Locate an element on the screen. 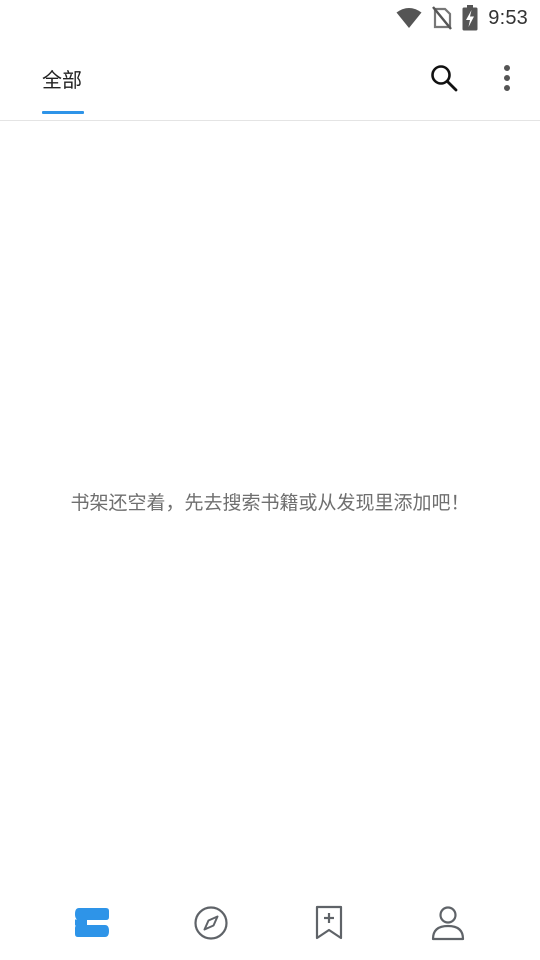 The width and height of the screenshot is (540, 960). search-icon is located at coordinates (444, 78).